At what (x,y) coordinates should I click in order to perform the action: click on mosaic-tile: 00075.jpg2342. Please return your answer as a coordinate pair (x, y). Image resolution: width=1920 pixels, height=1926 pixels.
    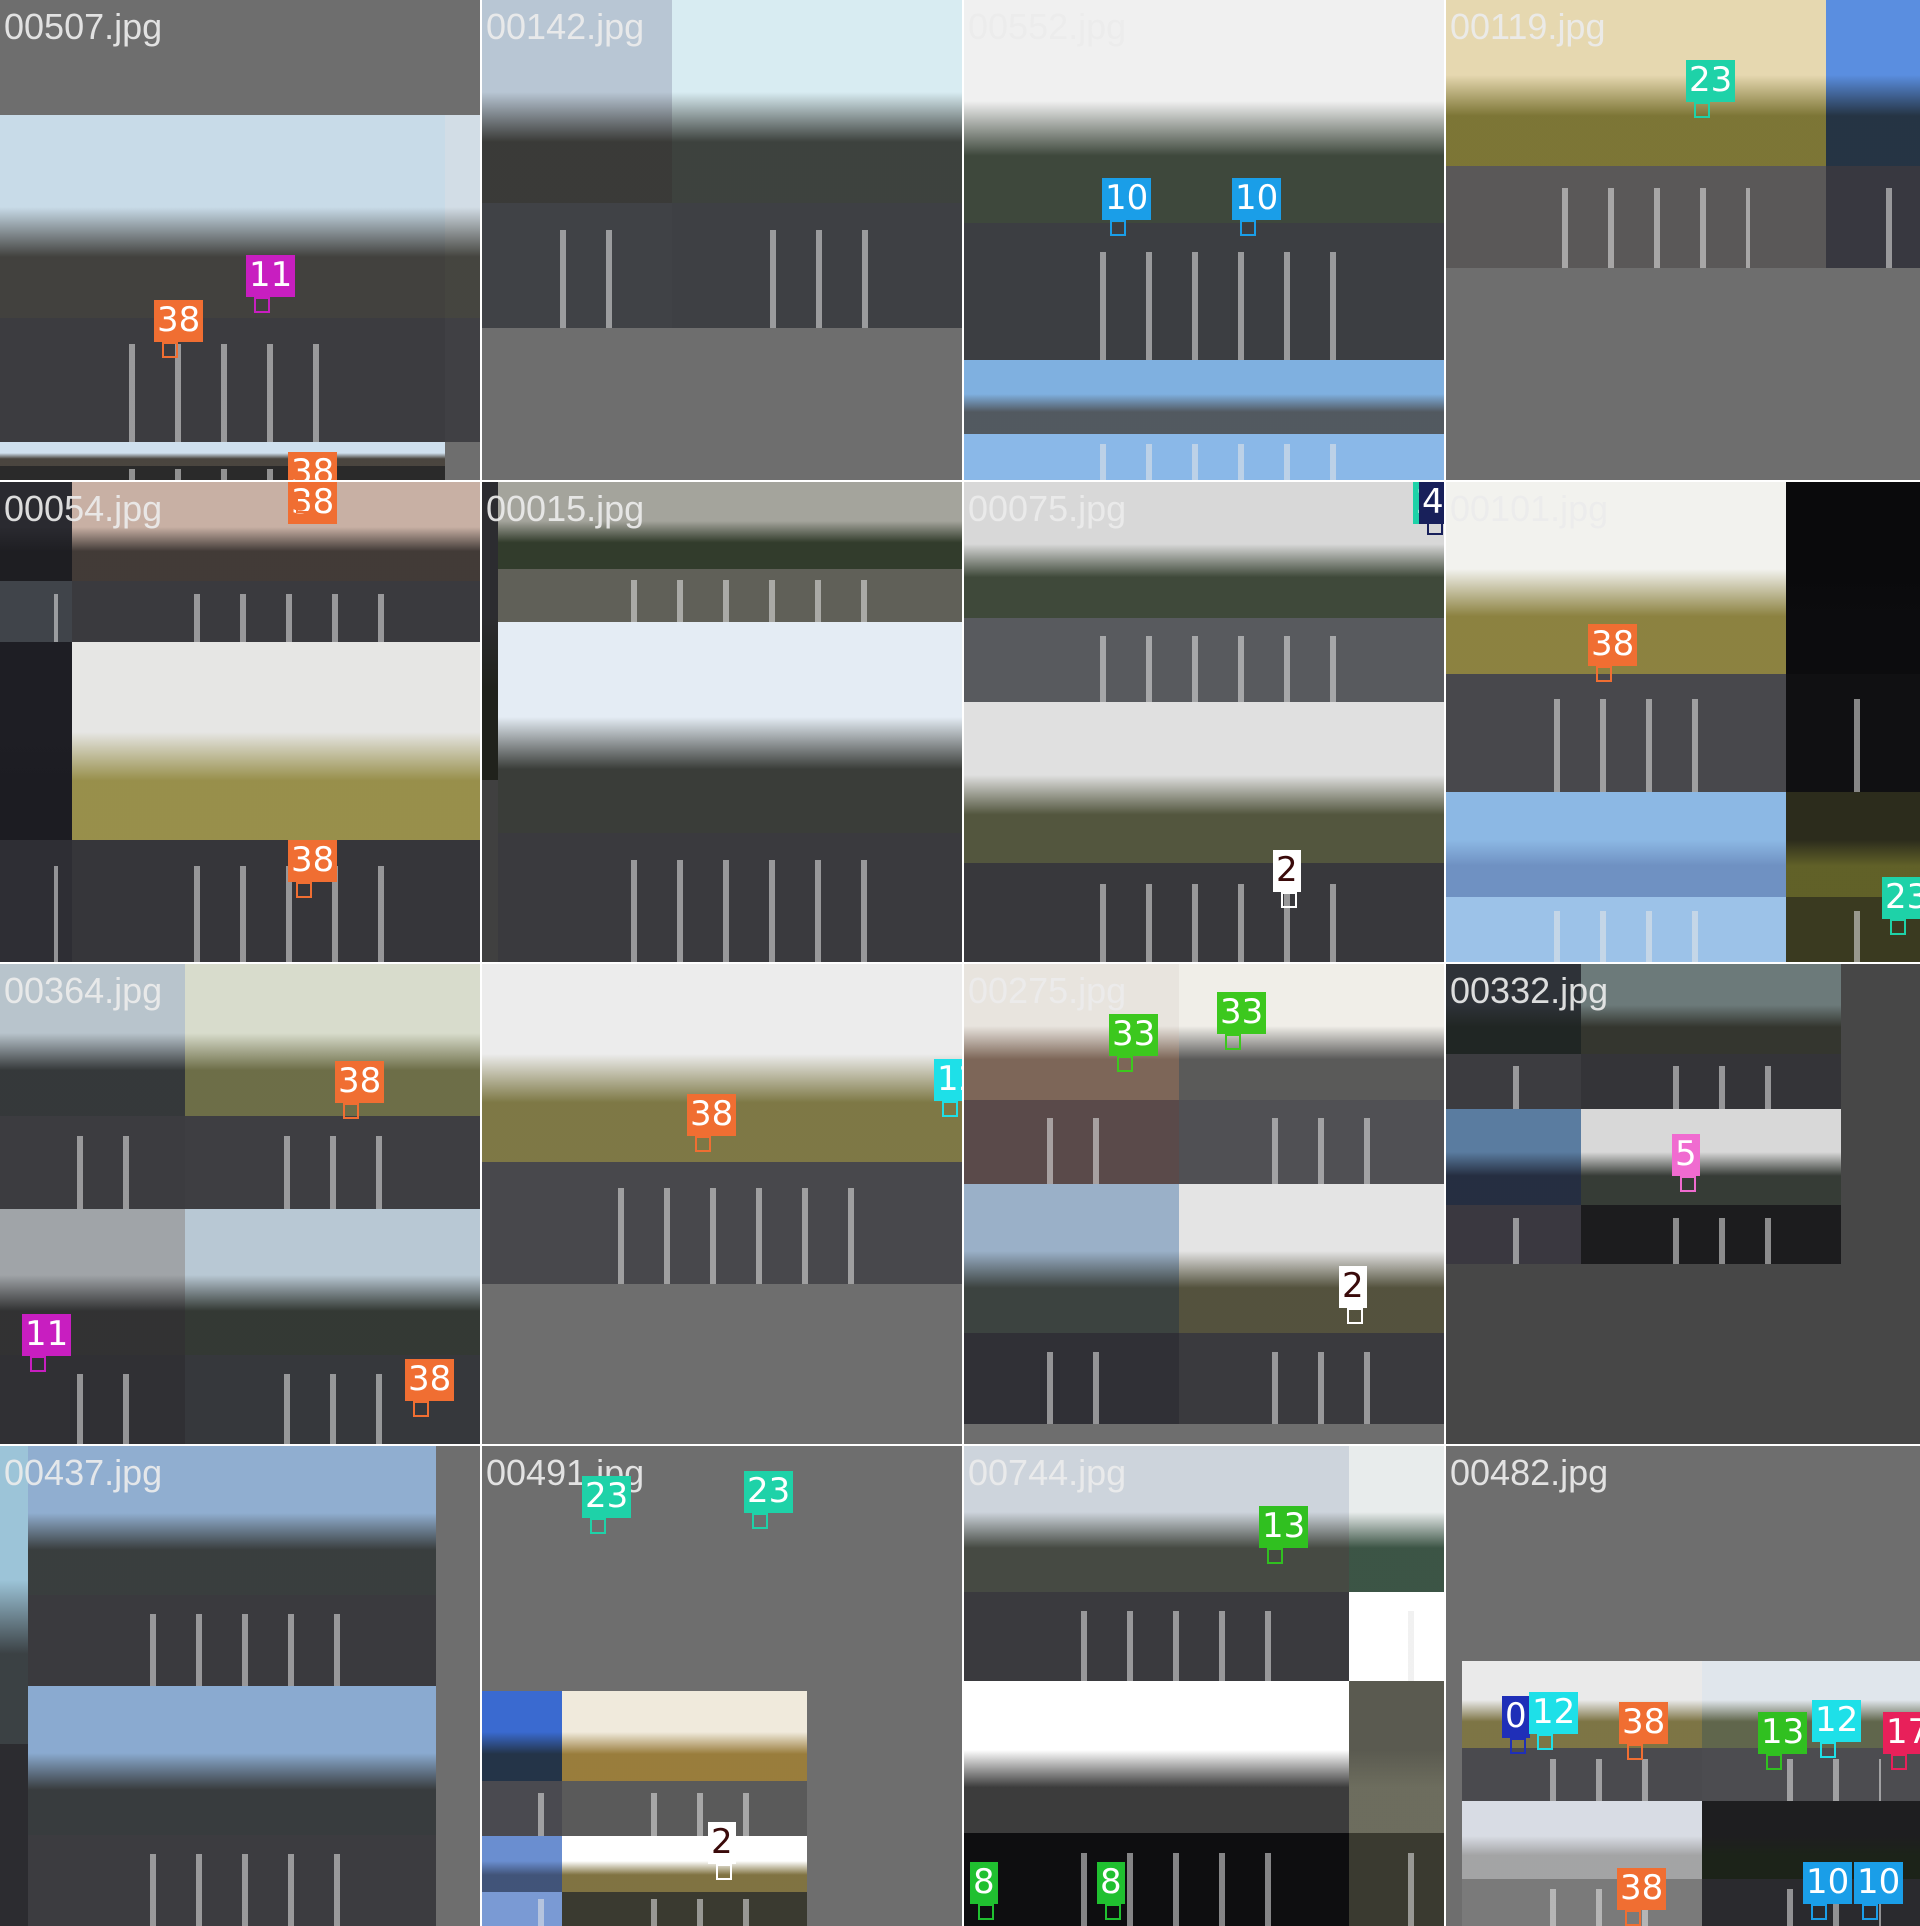
    Looking at the image, I should click on (1204, 722).